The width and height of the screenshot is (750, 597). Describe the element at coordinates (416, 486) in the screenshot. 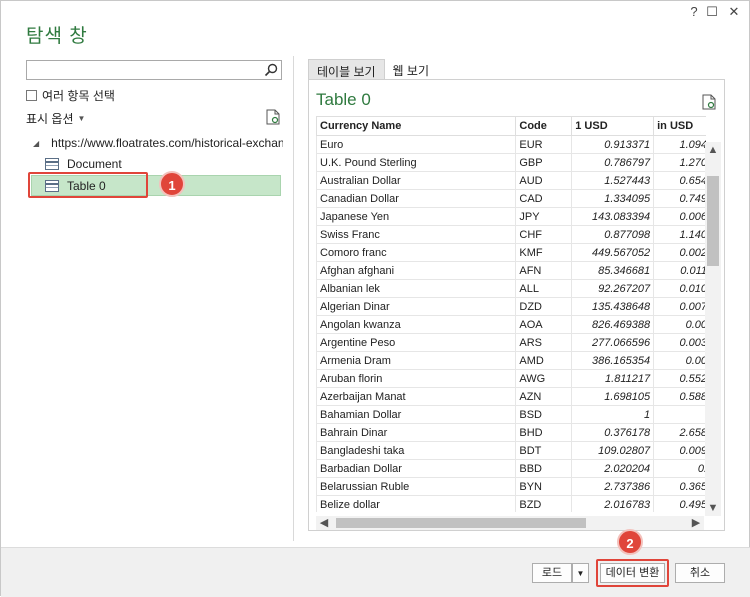

I see `table-cell: Belarussian Ruble` at that location.